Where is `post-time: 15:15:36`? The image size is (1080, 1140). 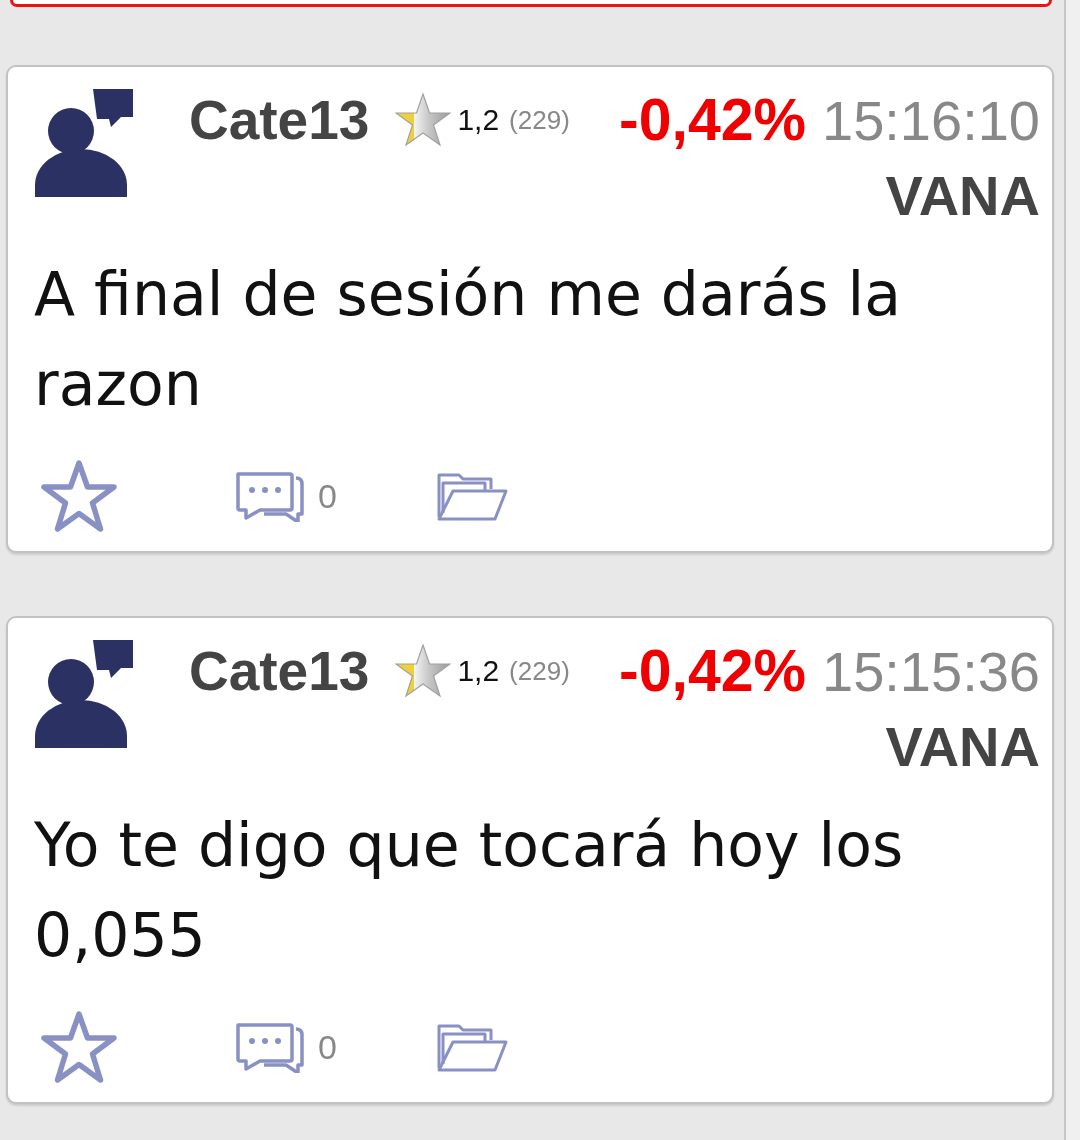 post-time: 15:15:36 is located at coordinates (931, 671).